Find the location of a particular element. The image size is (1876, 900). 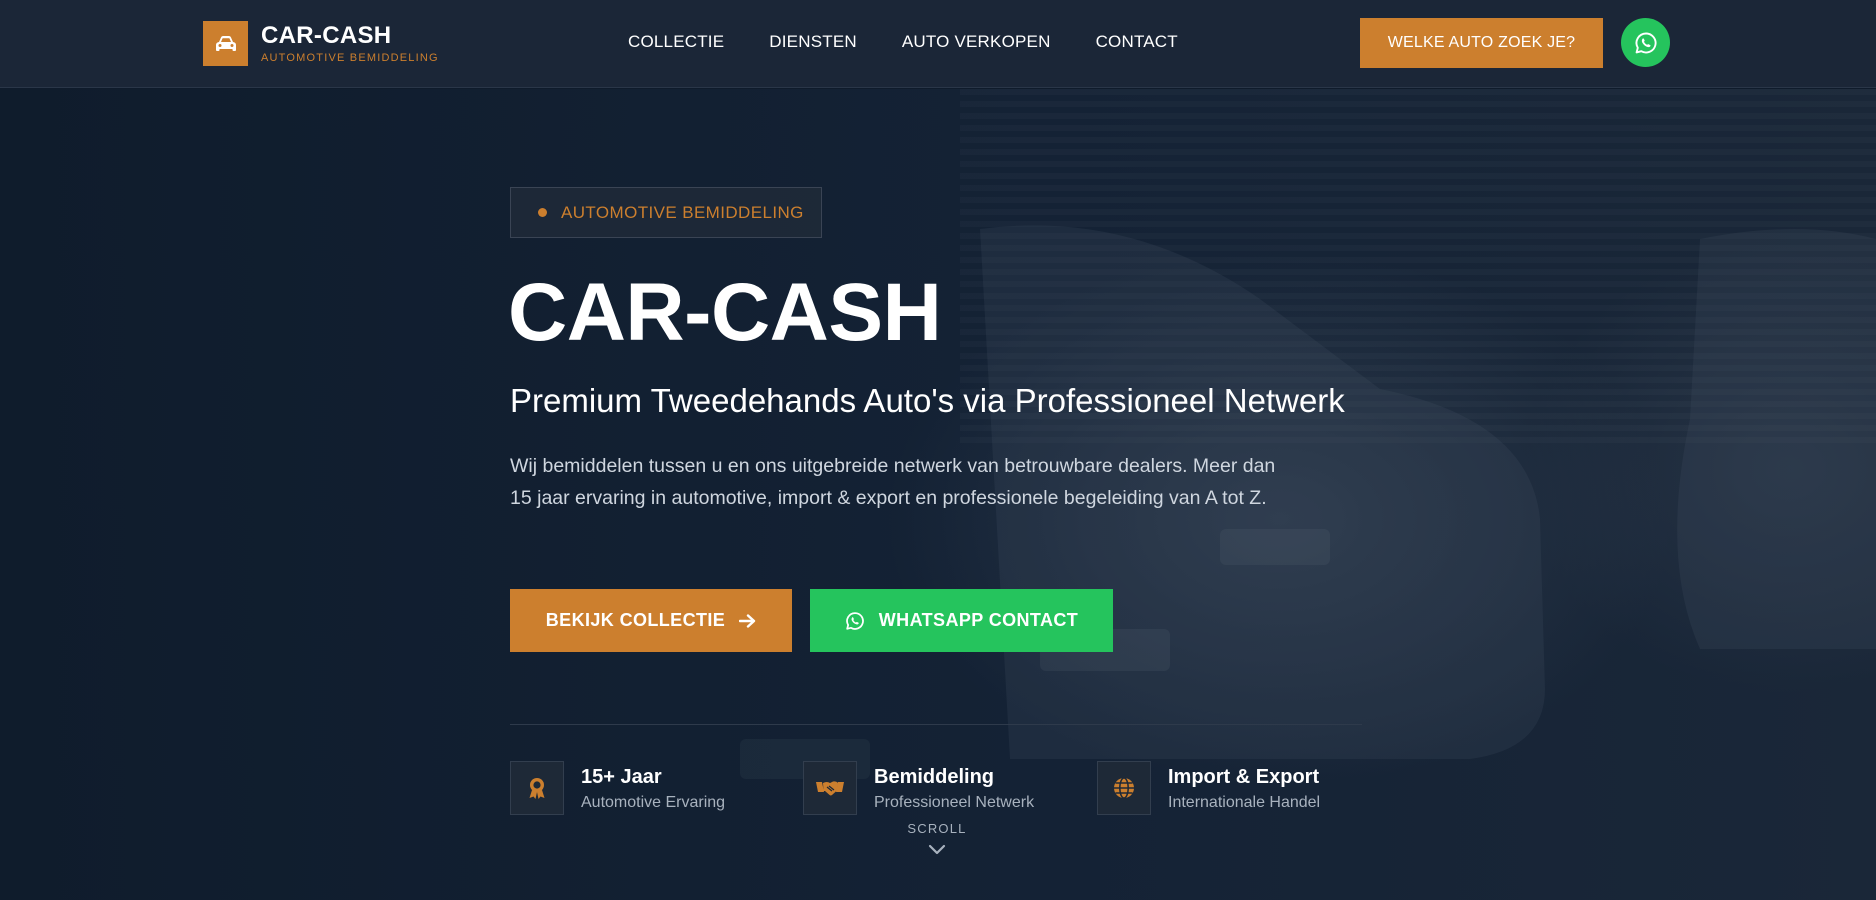

badge-label: AUTOMOTIVE BEMIDDELING is located at coordinates (682, 212).